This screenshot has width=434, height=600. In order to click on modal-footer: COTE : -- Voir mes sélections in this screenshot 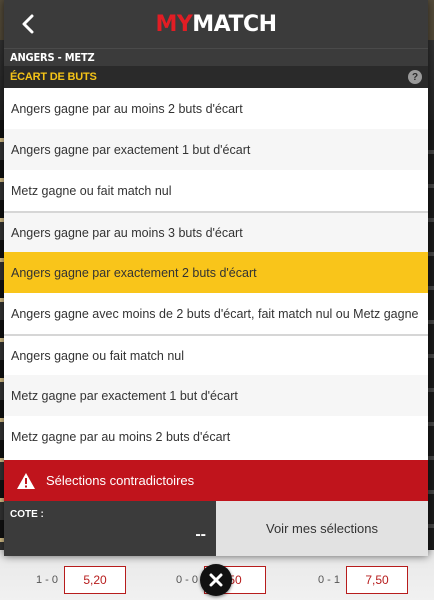, I will do `click(216, 528)`.